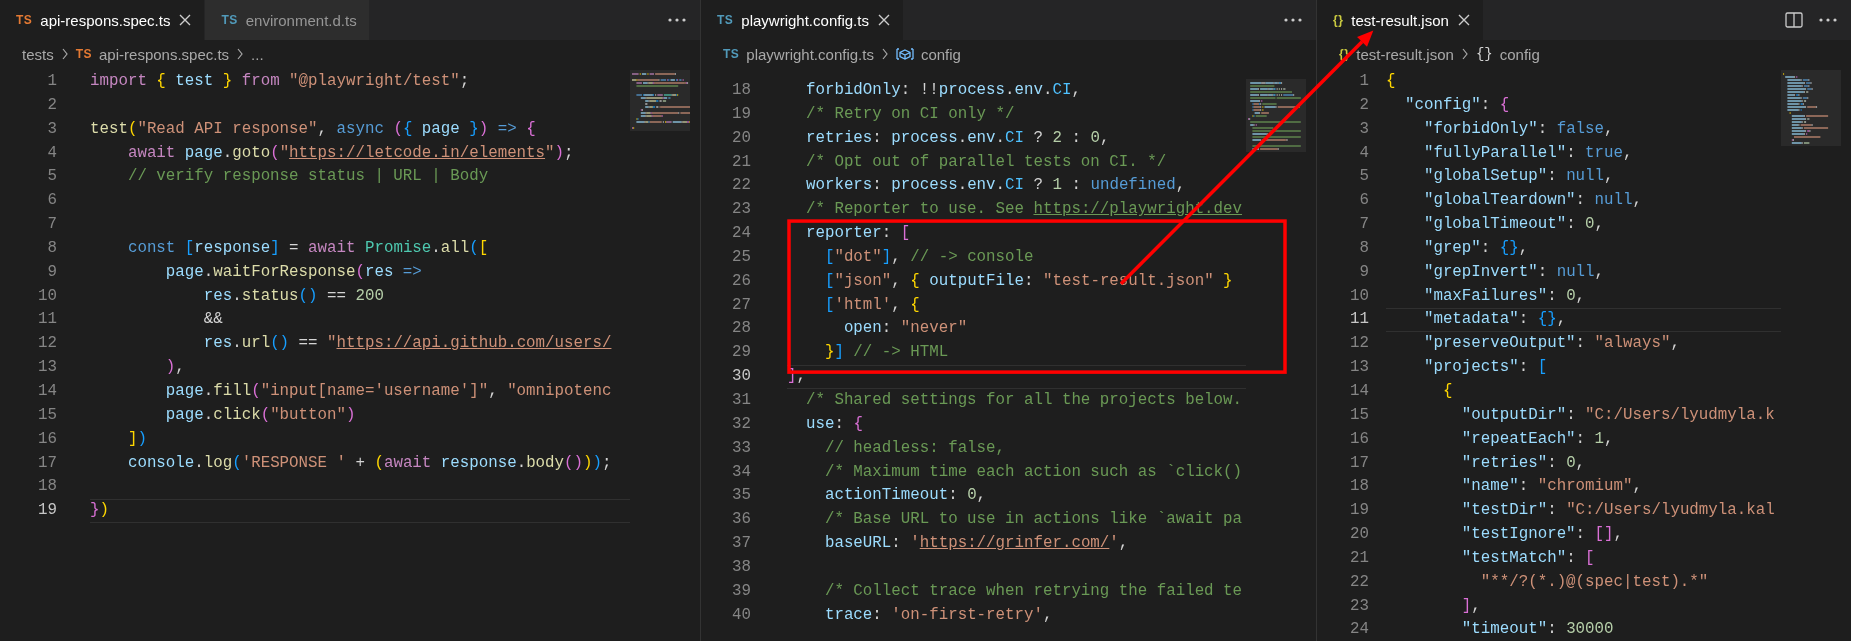  What do you see at coordinates (741, 305) in the screenshot?
I see `line-number: 27` at bounding box center [741, 305].